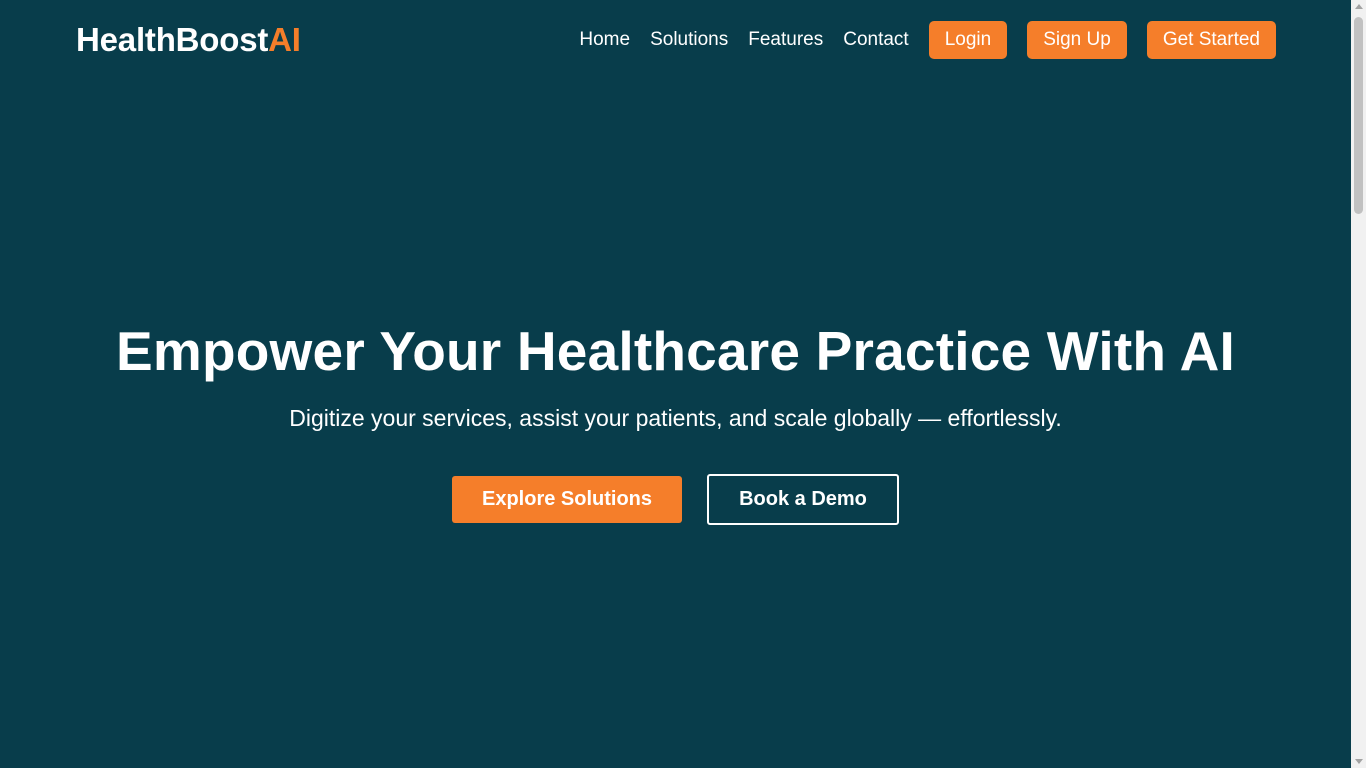  Describe the element at coordinates (172, 39) in the screenshot. I see `logo-text: HealthBoost` at that location.